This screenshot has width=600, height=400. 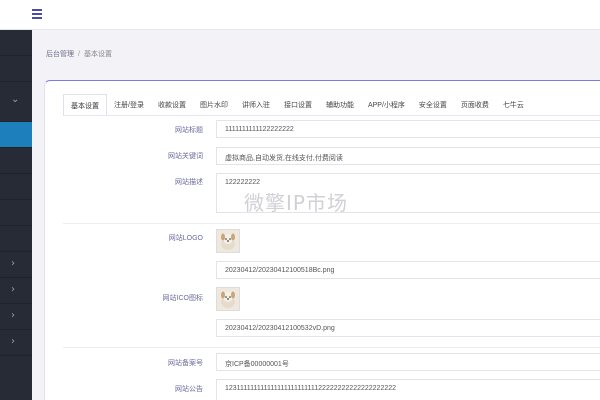 What do you see at coordinates (182, 298) in the screenshot?
I see `site-ico-label: 网站ICO图标` at bounding box center [182, 298].